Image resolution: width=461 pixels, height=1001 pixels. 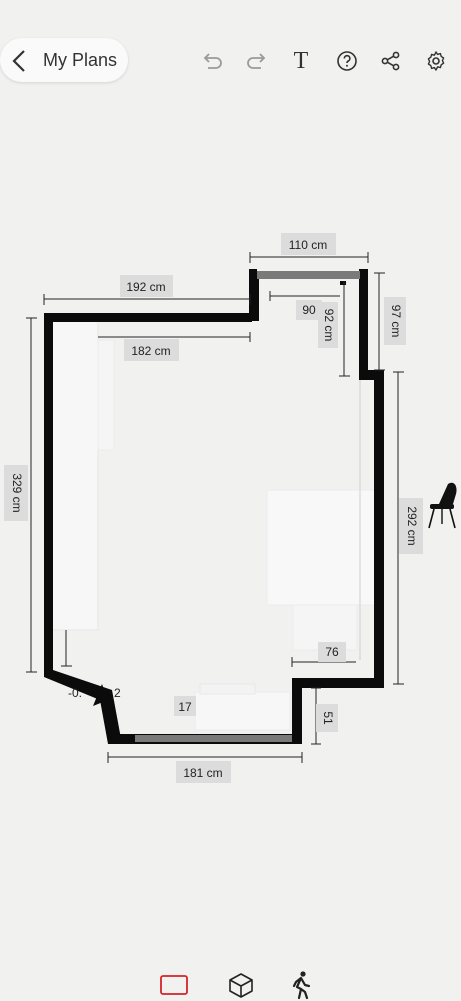 I want to click on dim-top-left: 192 cm, so click(x=145, y=287).